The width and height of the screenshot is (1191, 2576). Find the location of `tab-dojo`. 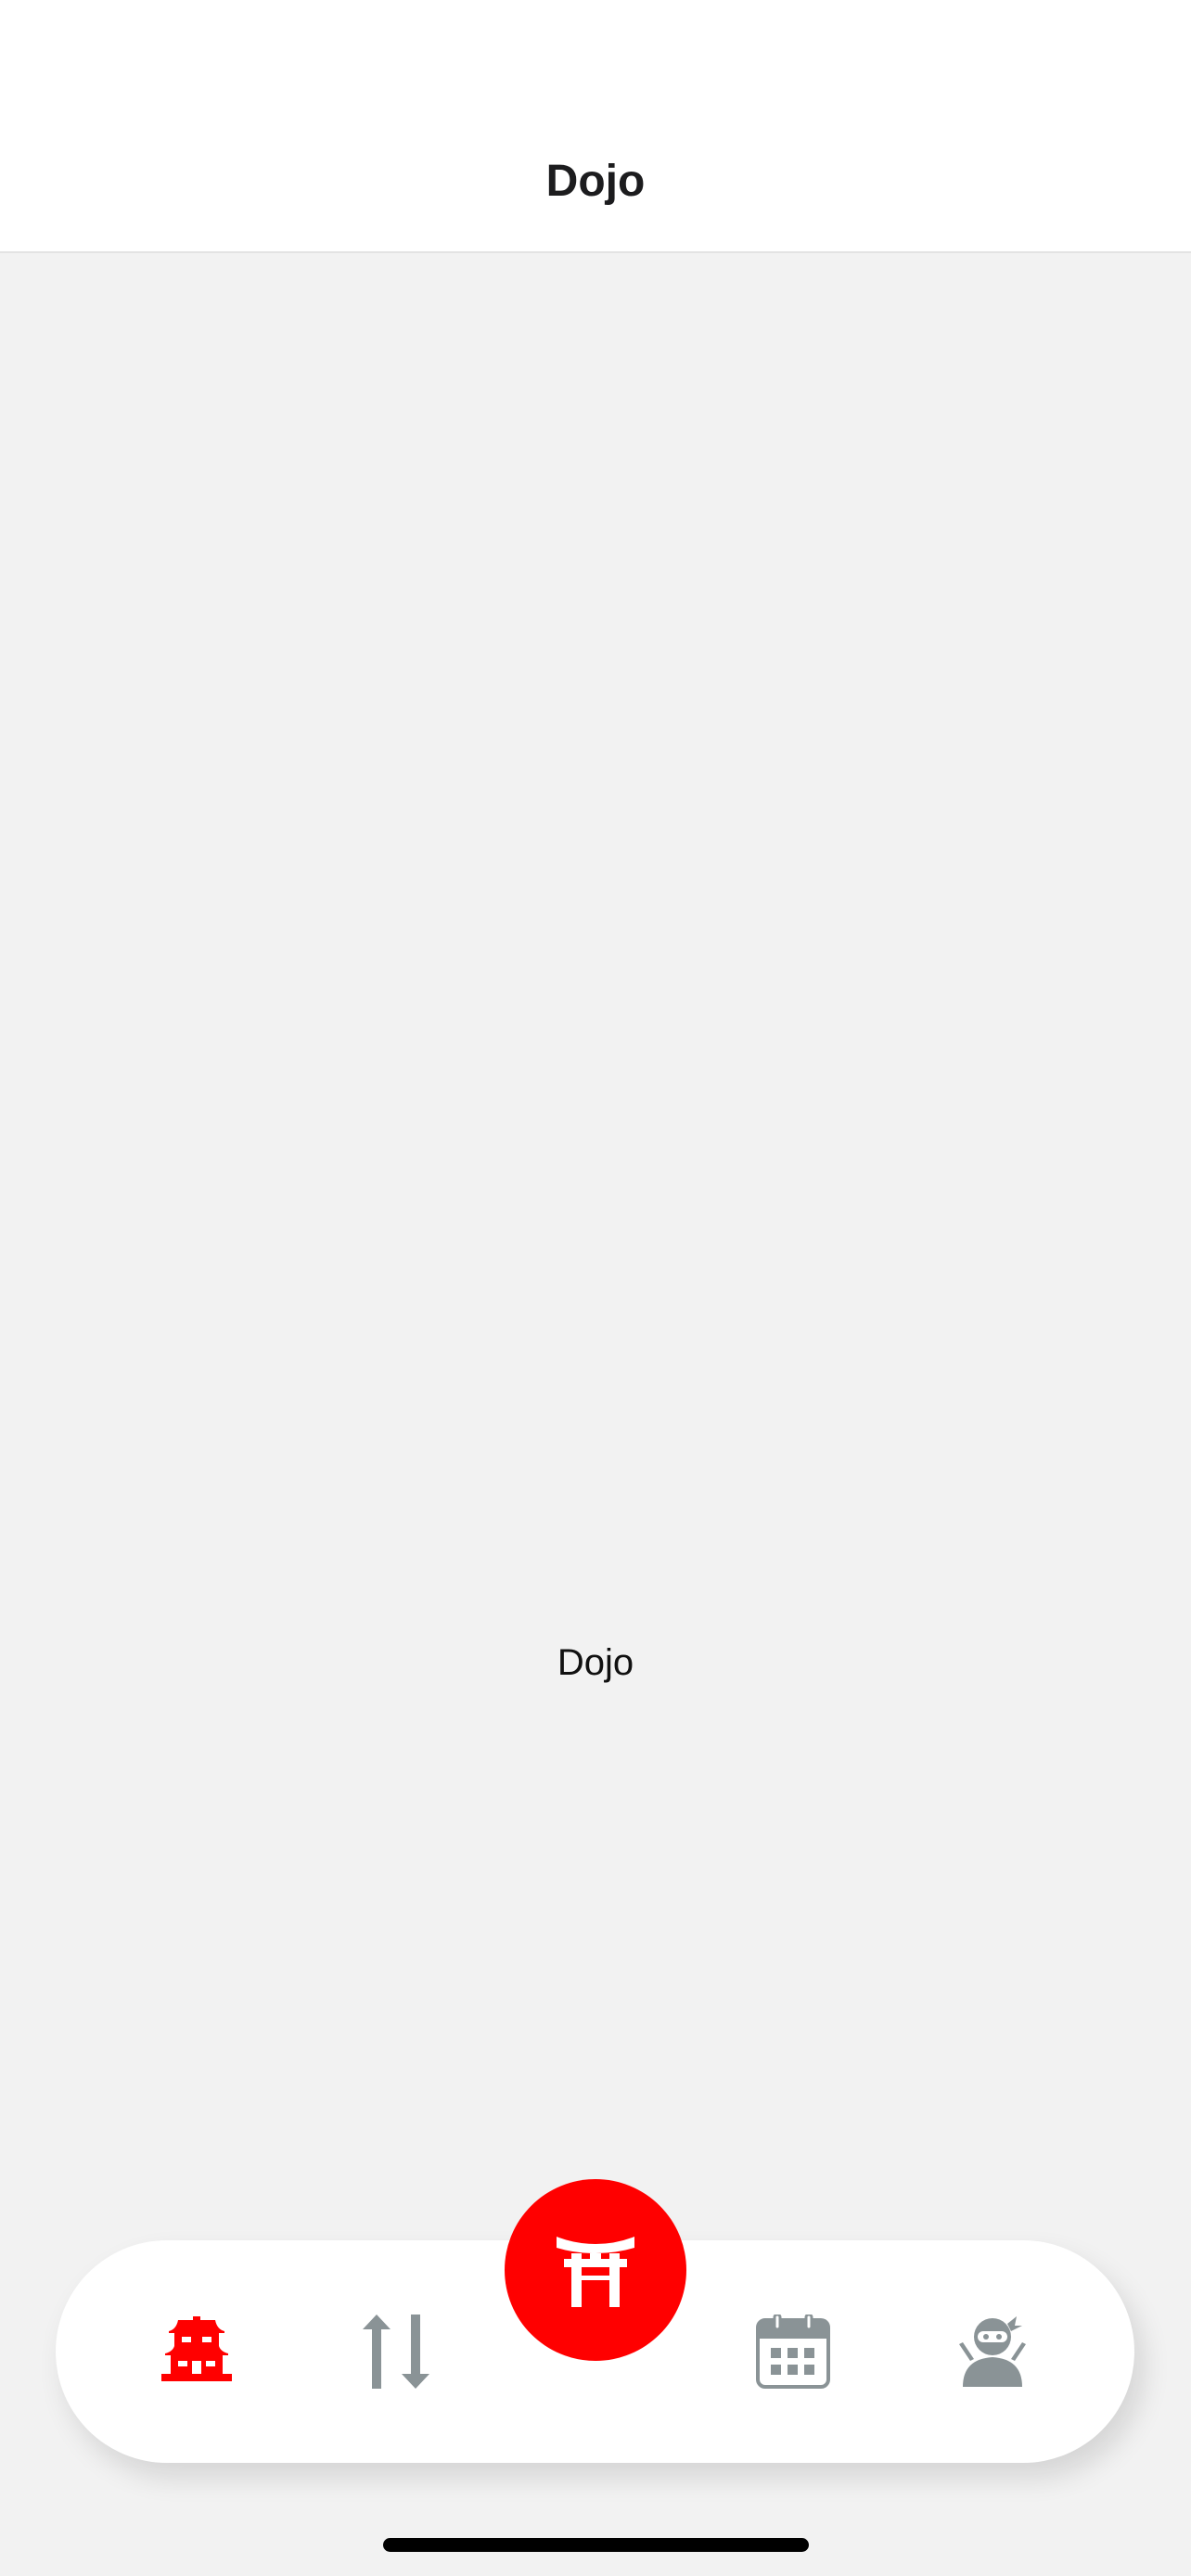

tab-dojo is located at coordinates (196, 2352).